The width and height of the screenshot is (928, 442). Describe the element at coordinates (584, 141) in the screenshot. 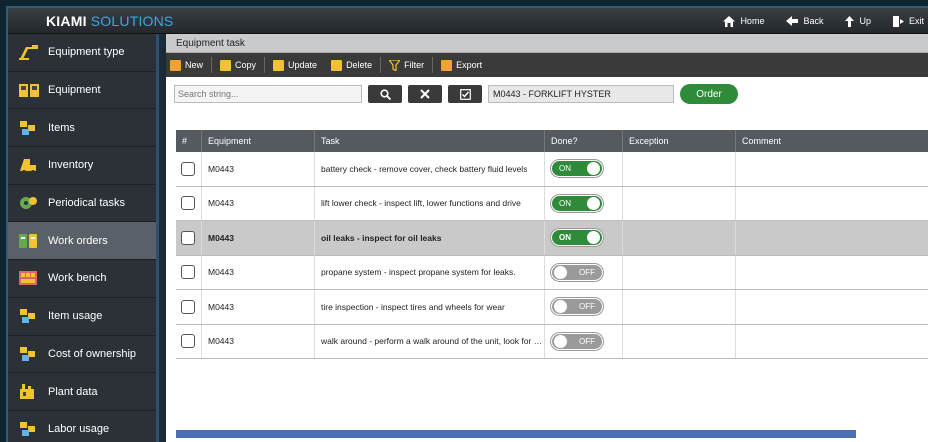

I see `header-done: Done?` at that location.